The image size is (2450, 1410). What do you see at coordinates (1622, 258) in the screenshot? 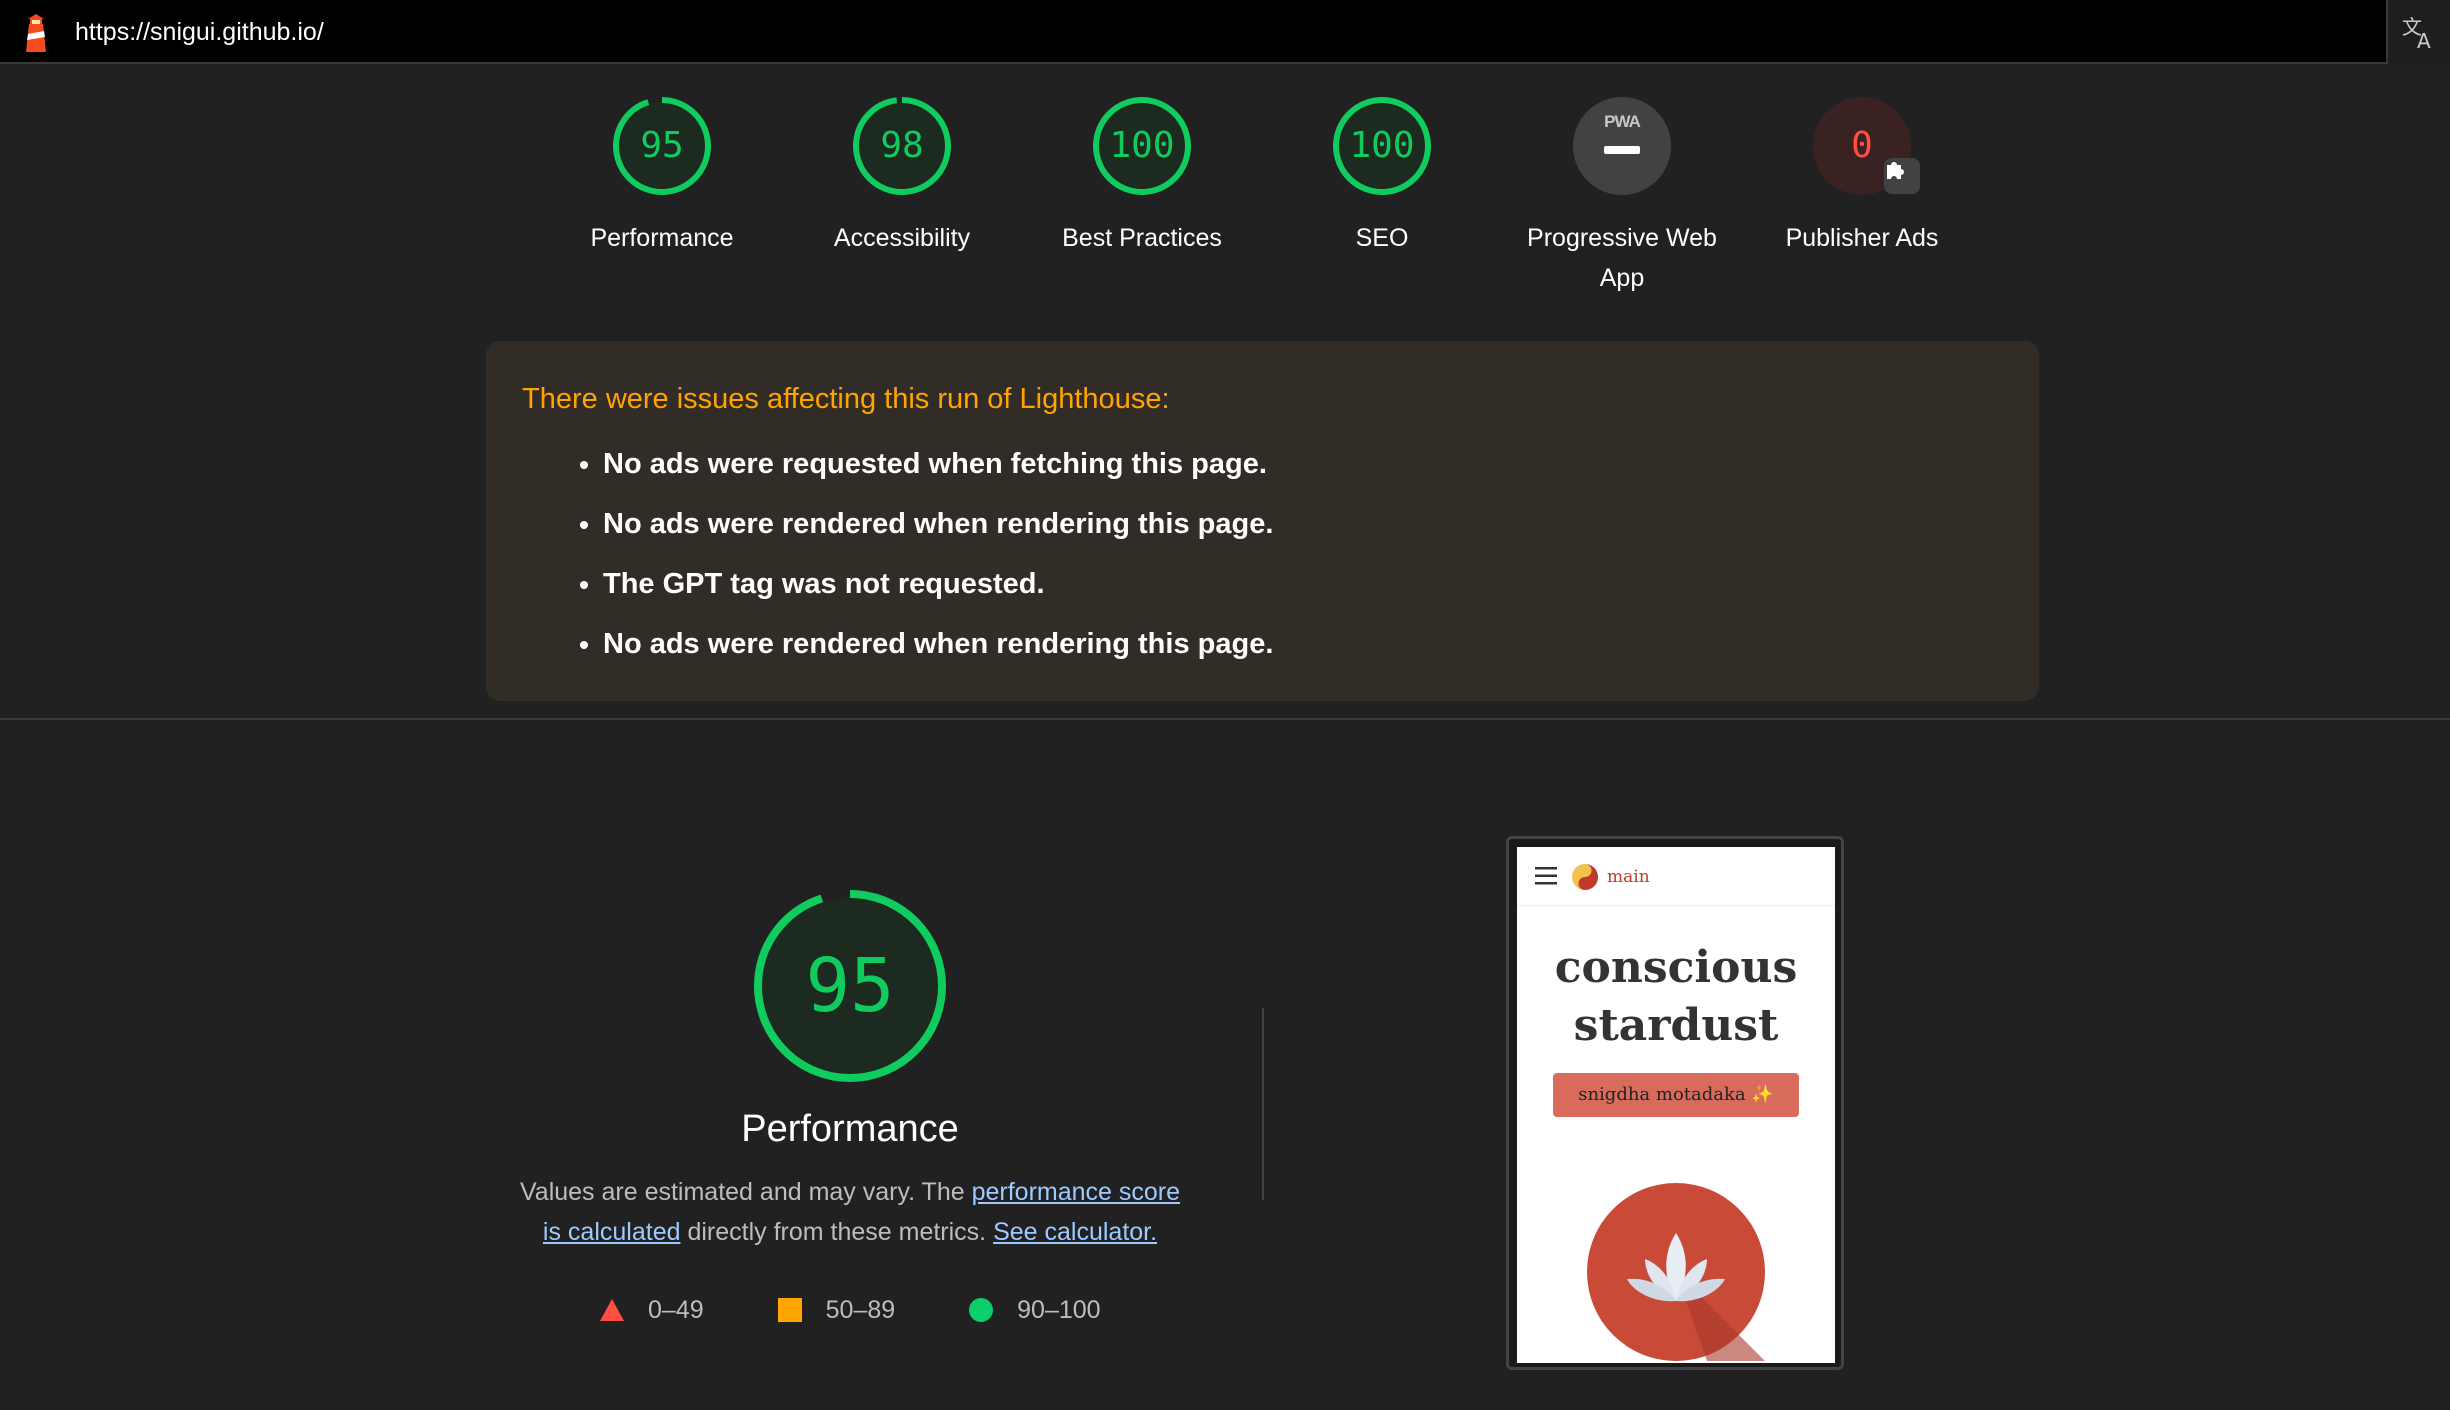
I see `gauge-label: Progressive Web App` at bounding box center [1622, 258].